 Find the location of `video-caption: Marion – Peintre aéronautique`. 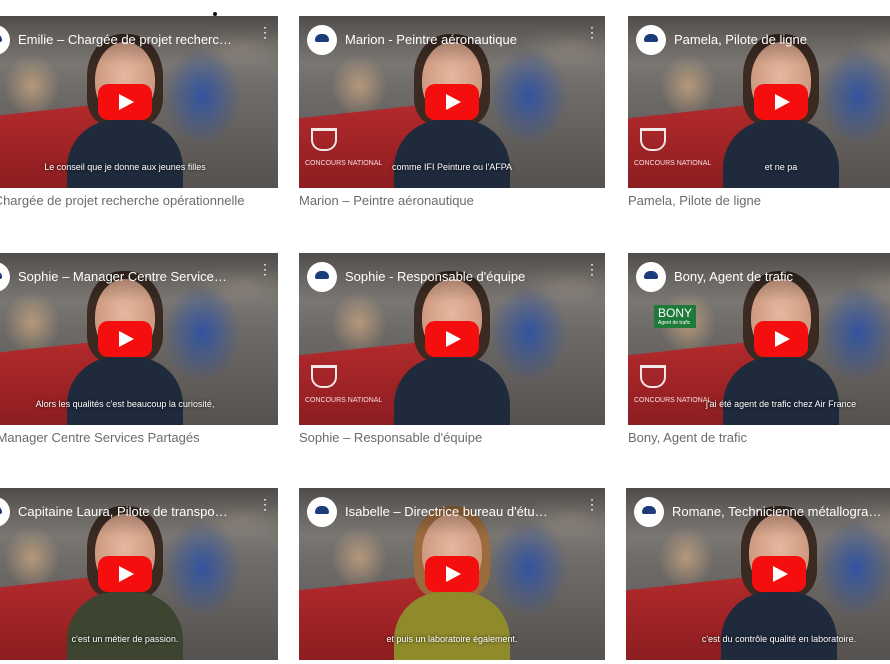

video-caption: Marion – Peintre aéronautique is located at coordinates (386, 200).